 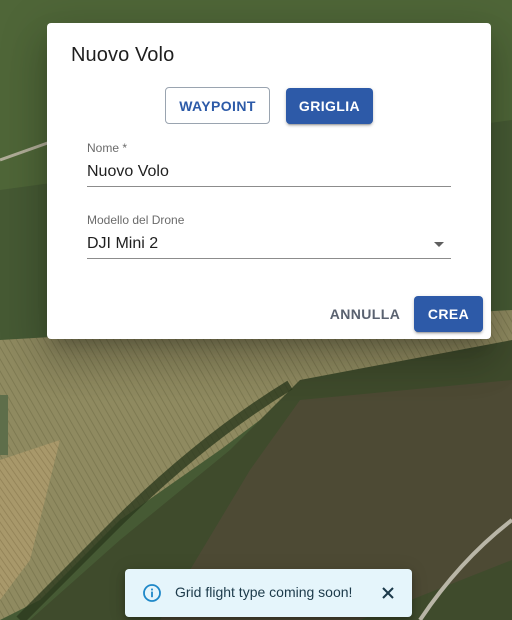 I want to click on drone-model-label: Modello del Drone, so click(x=136, y=220).